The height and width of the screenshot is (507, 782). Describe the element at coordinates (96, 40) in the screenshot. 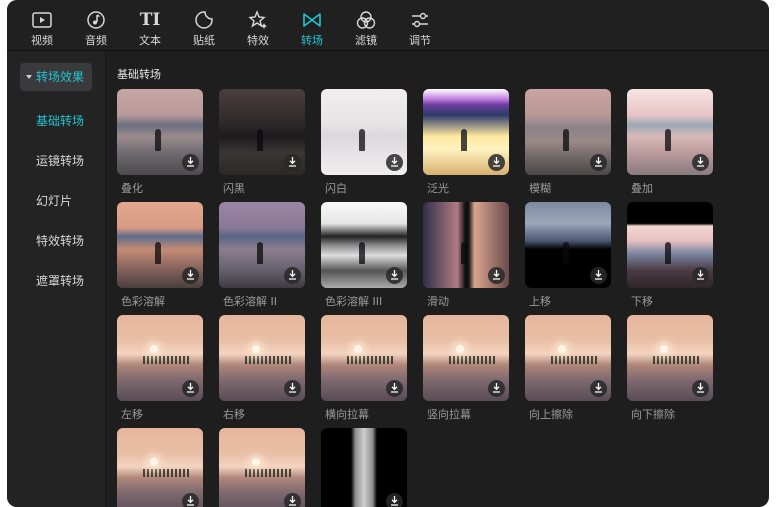

I see `tab-audio-label: 音频` at that location.